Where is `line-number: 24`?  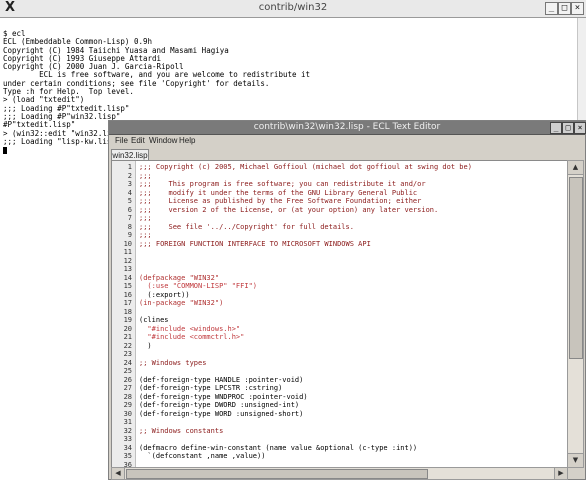
line-number: 24 is located at coordinates (127, 362).